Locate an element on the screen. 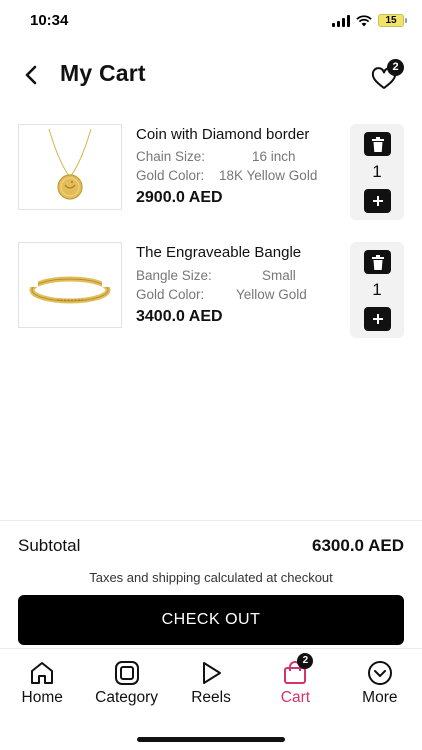  status-time: 10:34 is located at coordinates (49, 20).